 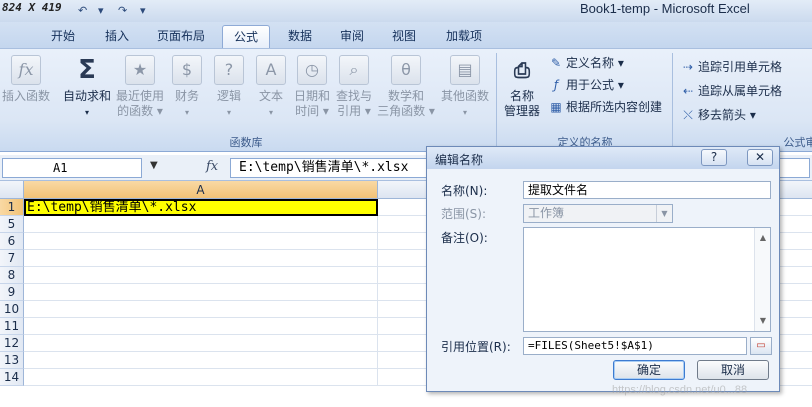 What do you see at coordinates (459, 160) in the screenshot?
I see `dialog-title: 编辑名称` at bounding box center [459, 160].